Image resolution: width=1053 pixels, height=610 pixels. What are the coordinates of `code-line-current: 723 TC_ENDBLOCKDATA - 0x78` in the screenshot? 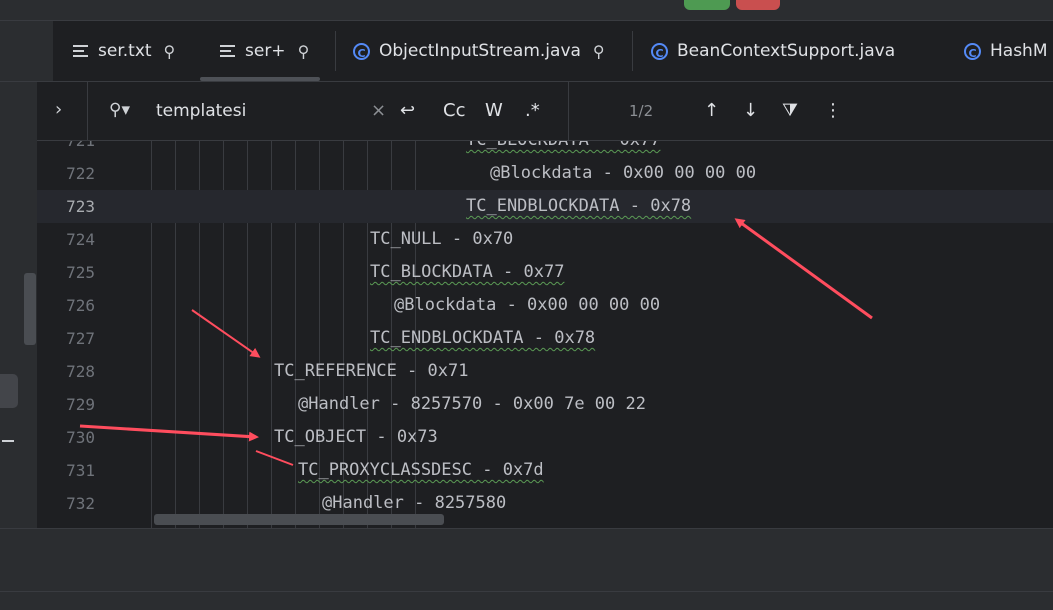 It's located at (545, 206).